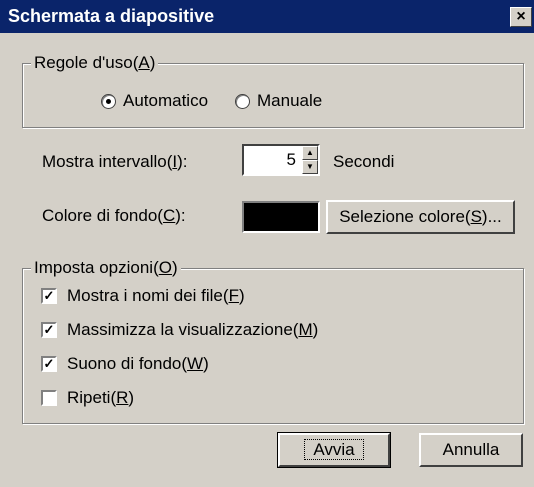  Describe the element at coordinates (289, 101) in the screenshot. I see `radio-manuale-label: Manuale` at that location.